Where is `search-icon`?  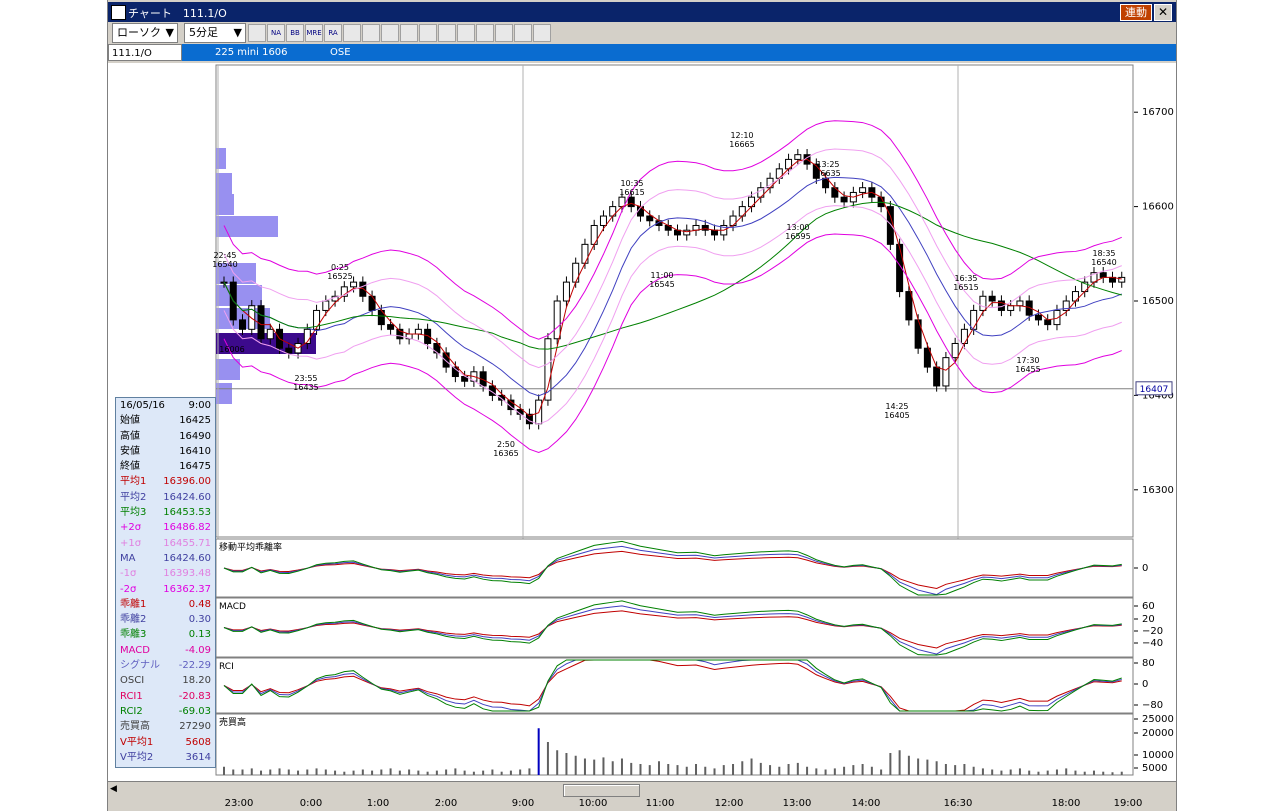 search-icon is located at coordinates (390, 33).